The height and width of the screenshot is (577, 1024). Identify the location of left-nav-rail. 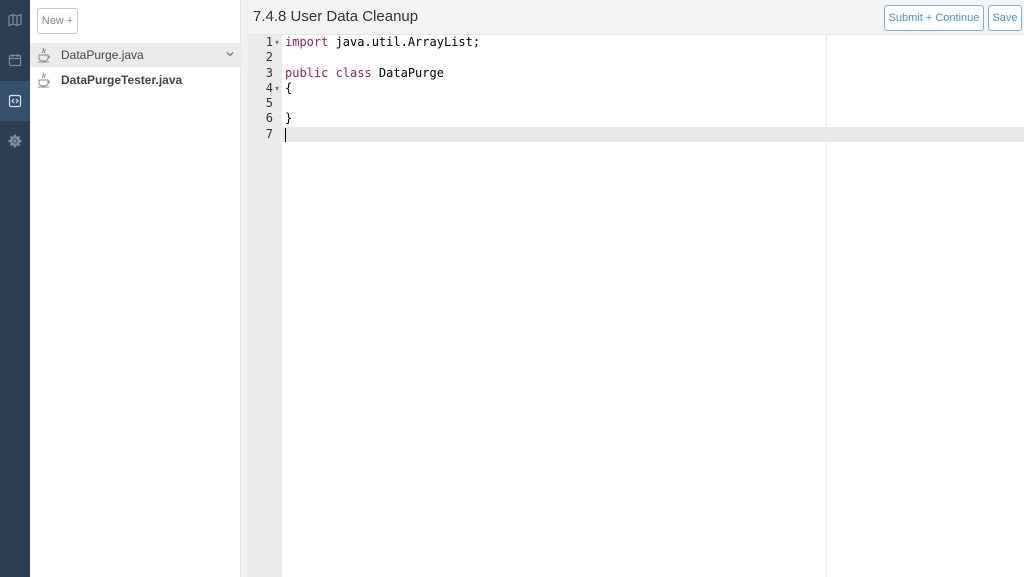
(15, 288).